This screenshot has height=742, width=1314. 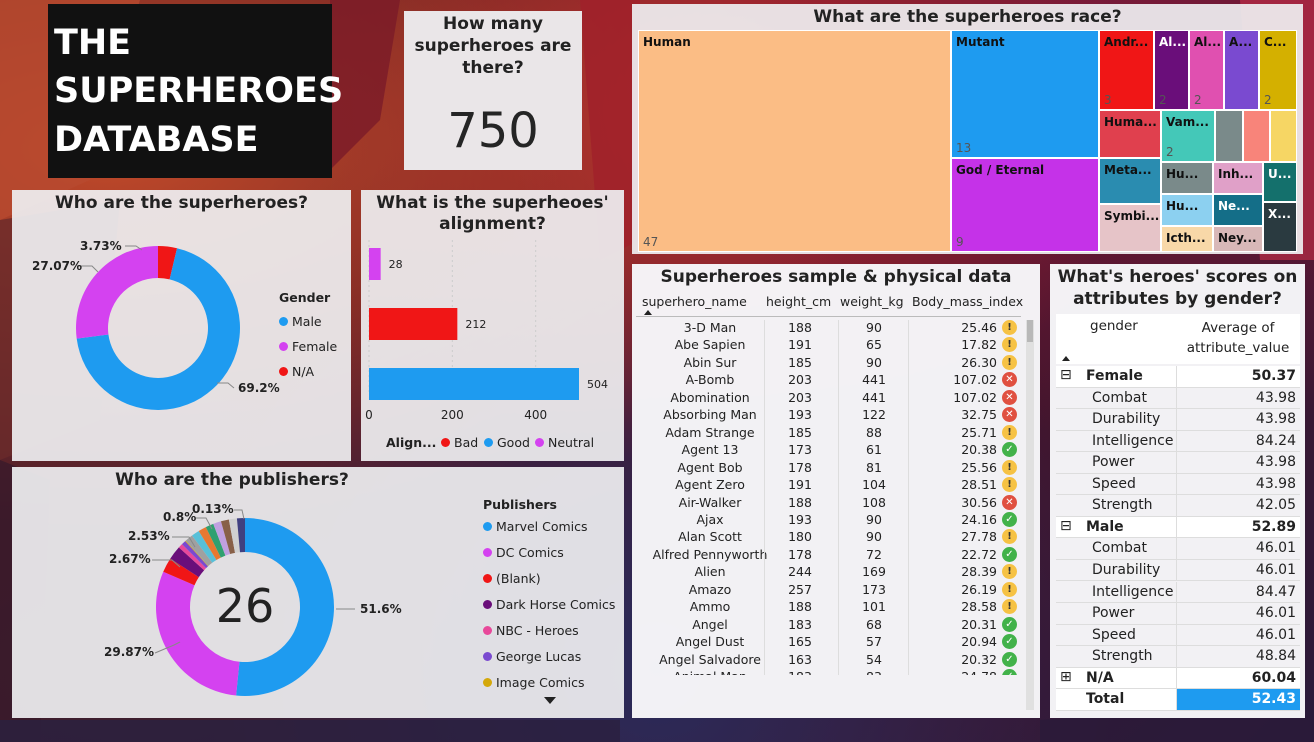 I want to click on row-value: 52.43, so click(x=1273, y=699).